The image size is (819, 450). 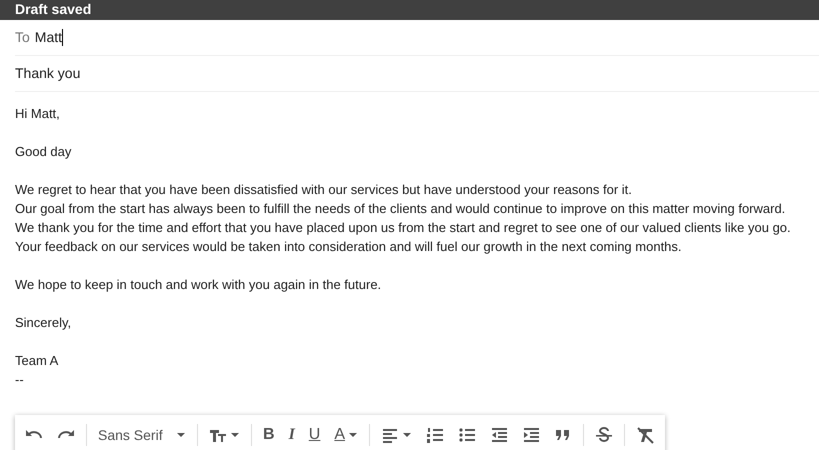 What do you see at coordinates (20, 380) in the screenshot?
I see `body-text-line: --` at bounding box center [20, 380].